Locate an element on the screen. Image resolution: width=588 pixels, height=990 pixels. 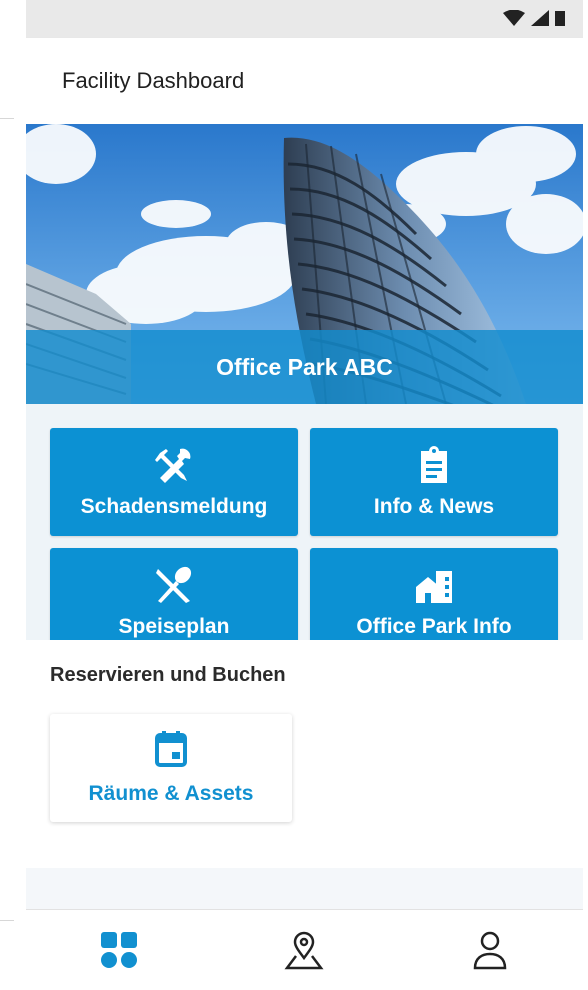
app-header: Facility Dashboard is located at coordinates (304, 81).